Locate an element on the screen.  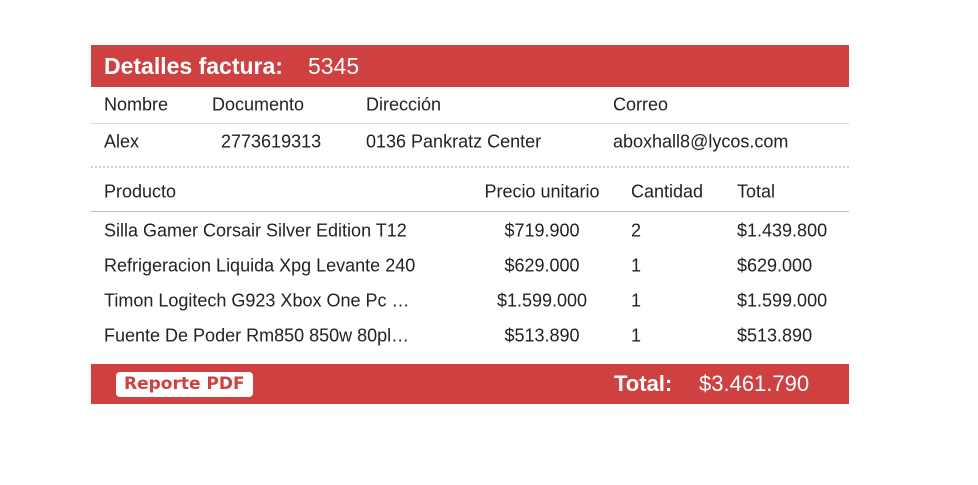
product-total: $1.599.000 is located at coordinates (782, 300).